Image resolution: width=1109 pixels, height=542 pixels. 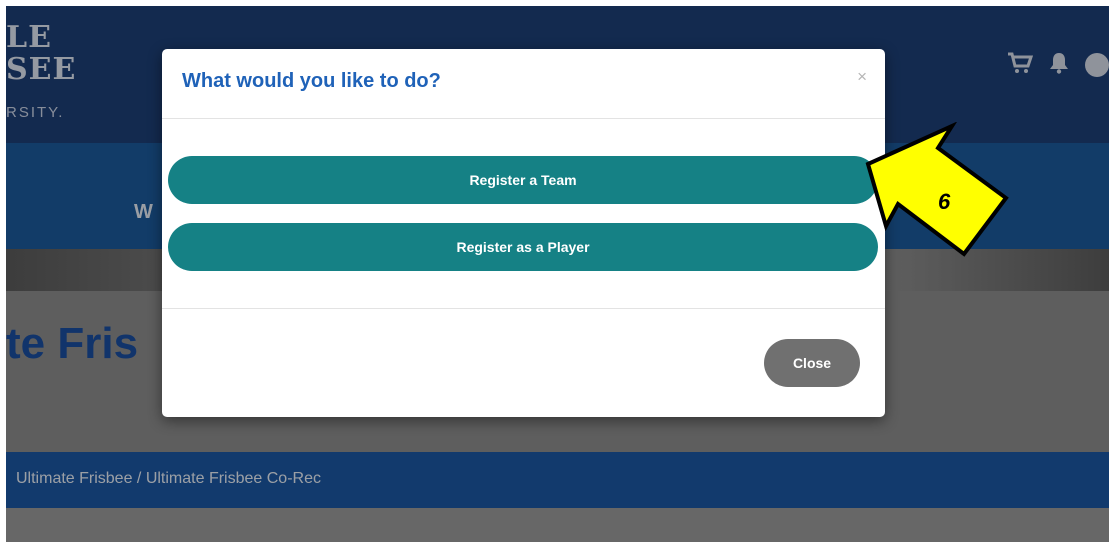 I want to click on annotation-step-label: 6, so click(x=944, y=201).